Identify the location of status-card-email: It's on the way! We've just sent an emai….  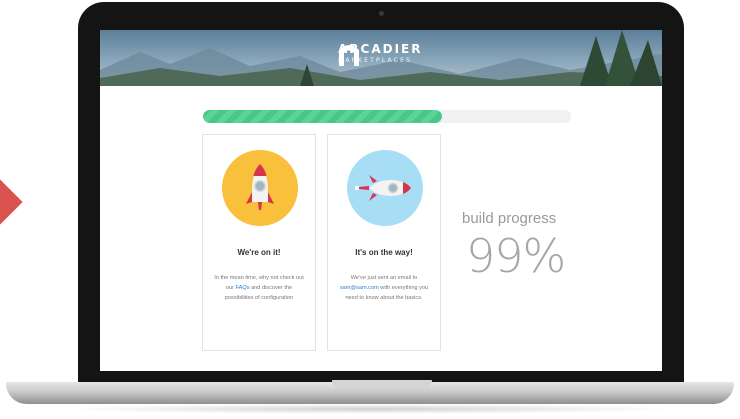
(384, 242).